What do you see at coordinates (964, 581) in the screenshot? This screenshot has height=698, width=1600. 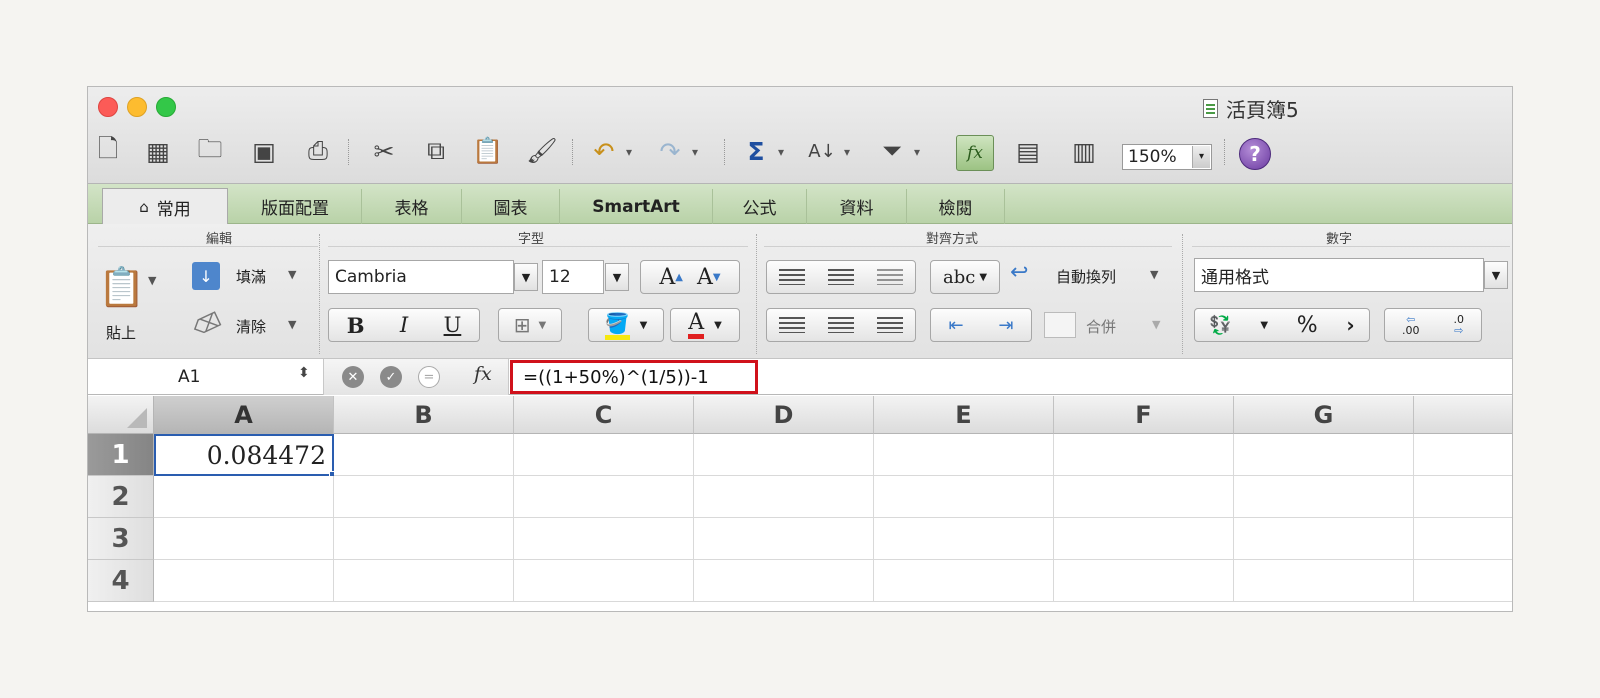 I see `cell-e4` at bounding box center [964, 581].